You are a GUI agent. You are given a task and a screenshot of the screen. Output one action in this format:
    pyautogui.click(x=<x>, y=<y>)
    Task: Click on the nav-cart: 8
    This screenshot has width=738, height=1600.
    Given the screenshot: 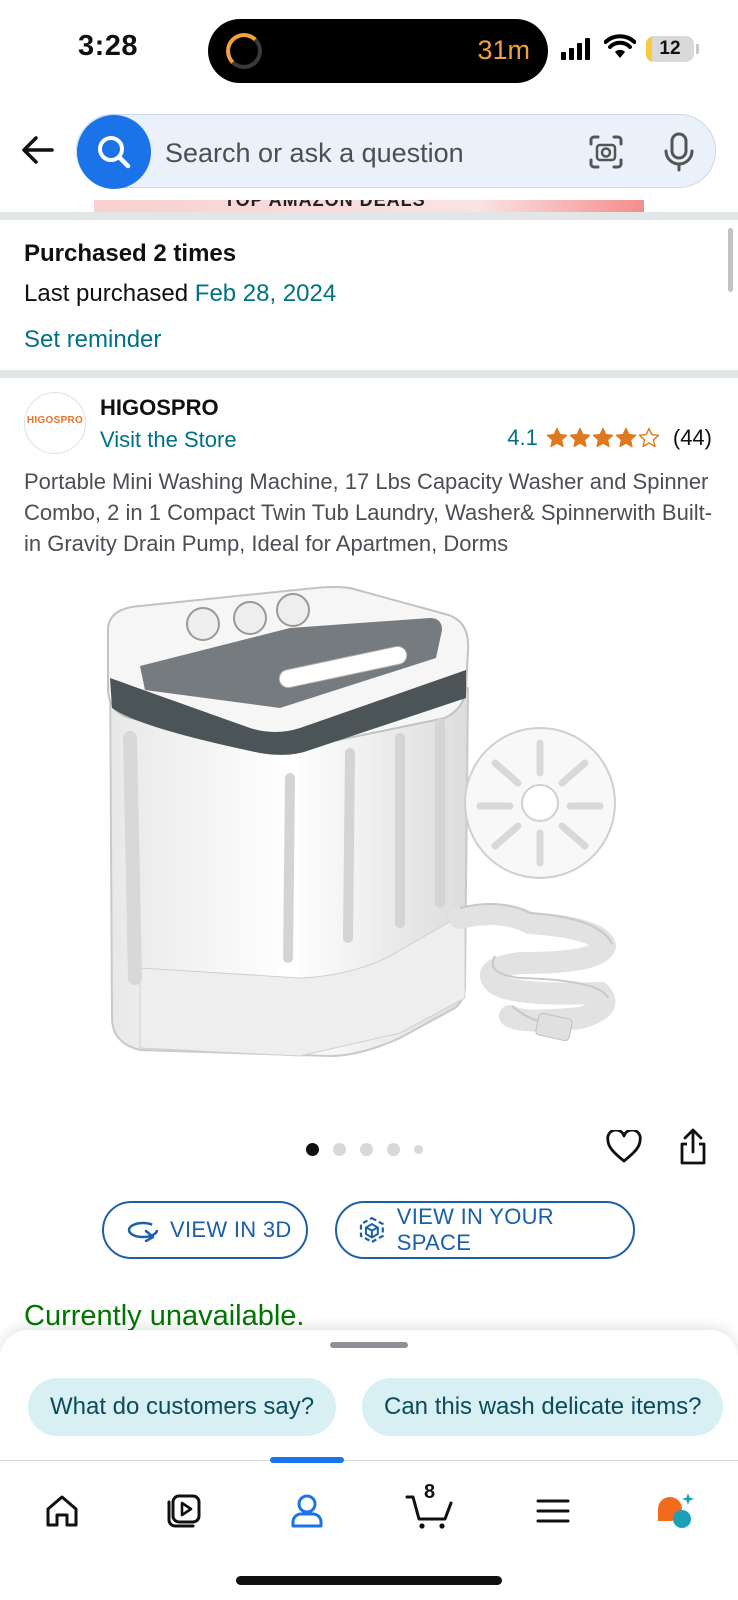 What is the action you would take?
    pyautogui.click(x=430, y=1510)
    